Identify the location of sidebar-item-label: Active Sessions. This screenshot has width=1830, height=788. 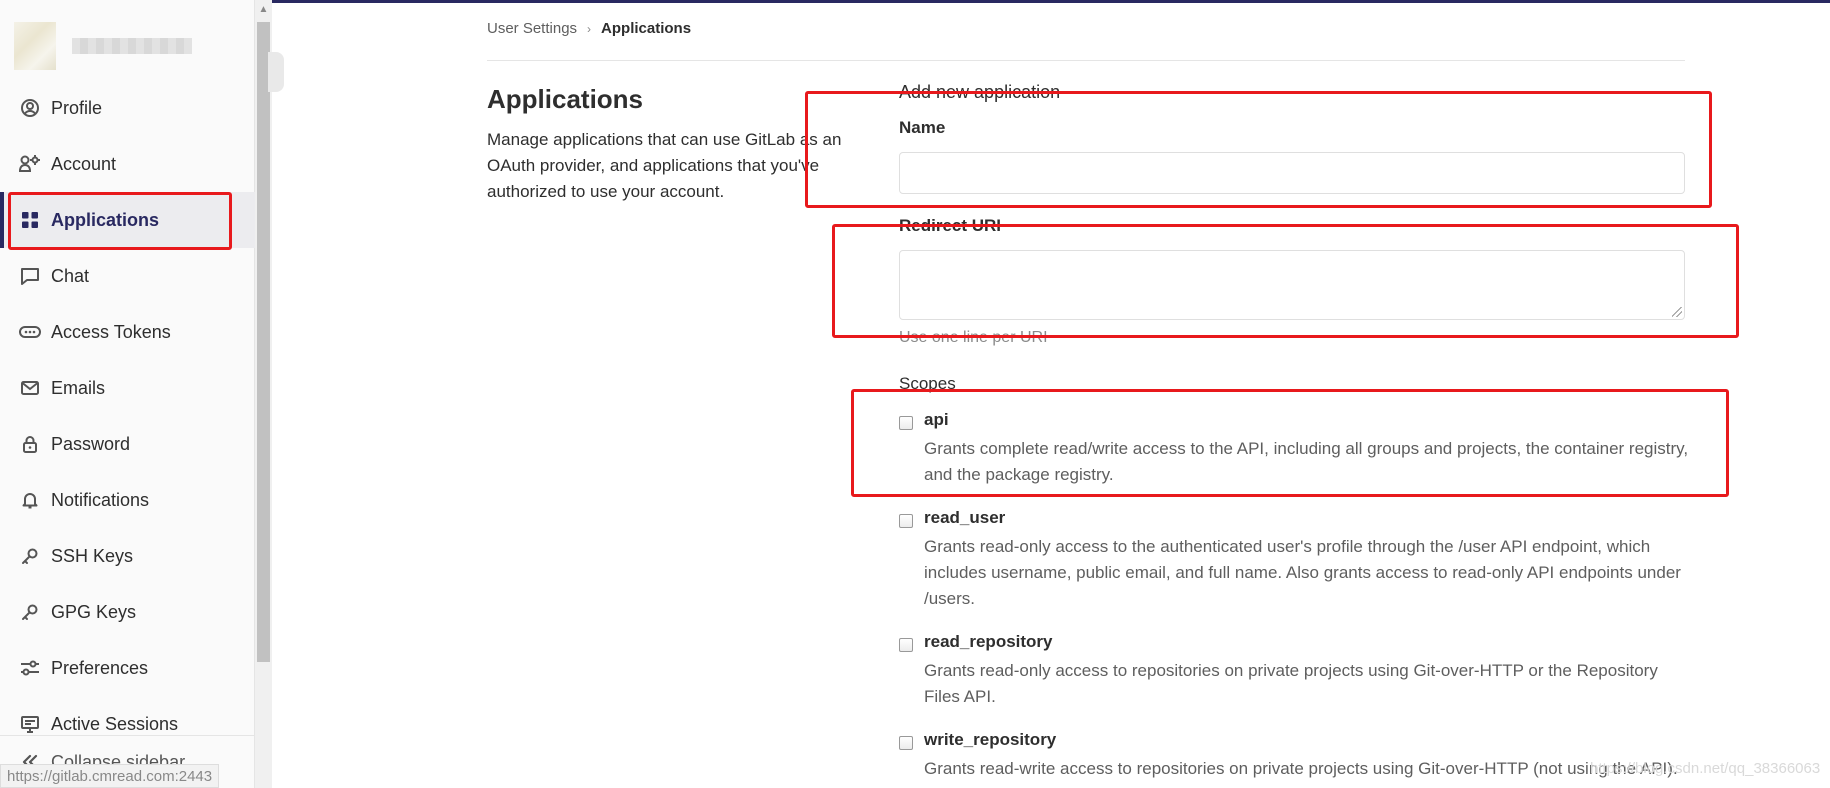
(115, 723).